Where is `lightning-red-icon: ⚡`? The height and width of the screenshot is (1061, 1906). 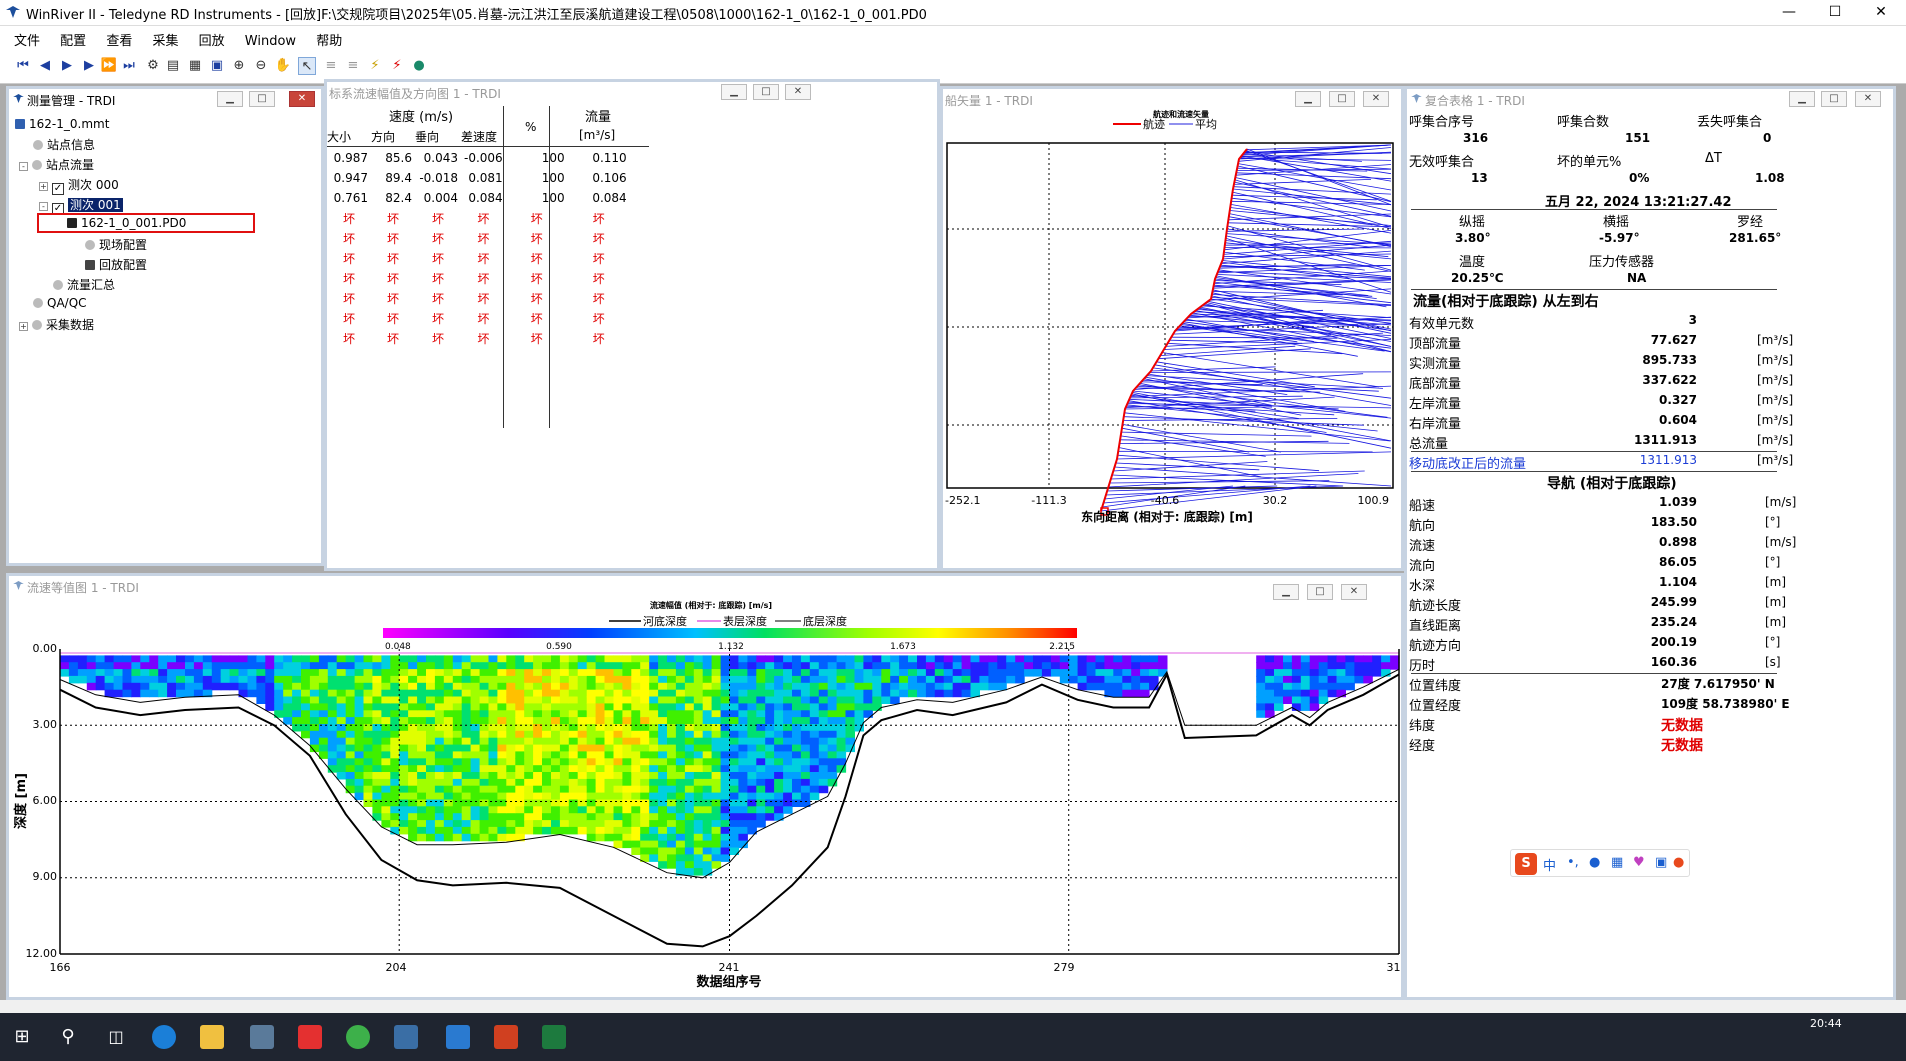
lightning-red-icon: ⚡ is located at coordinates (397, 66).